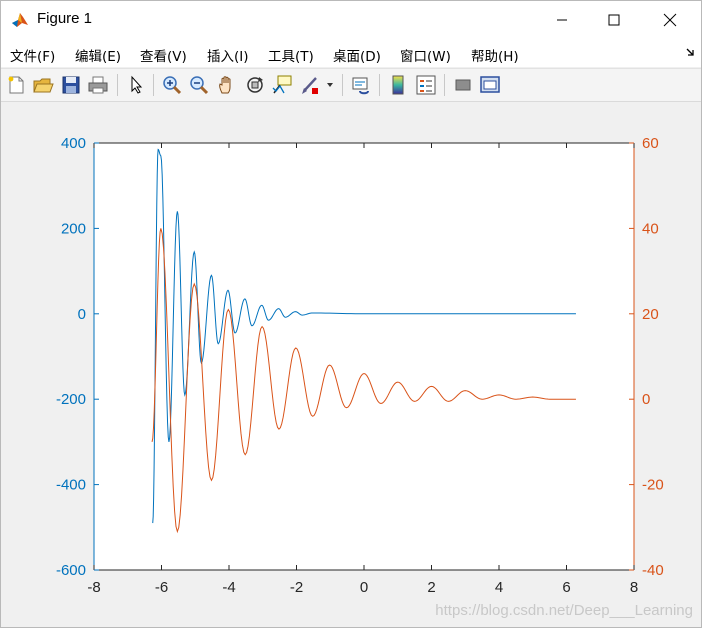 The image size is (702, 628). I want to click on brush-dropdown-icon, so click(330, 85).